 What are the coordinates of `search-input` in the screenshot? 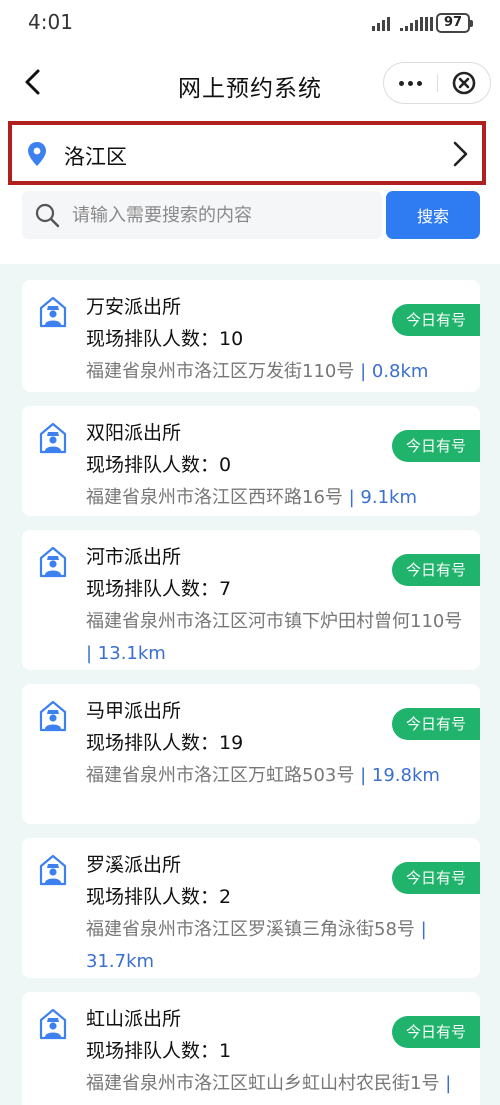 It's located at (222, 215).